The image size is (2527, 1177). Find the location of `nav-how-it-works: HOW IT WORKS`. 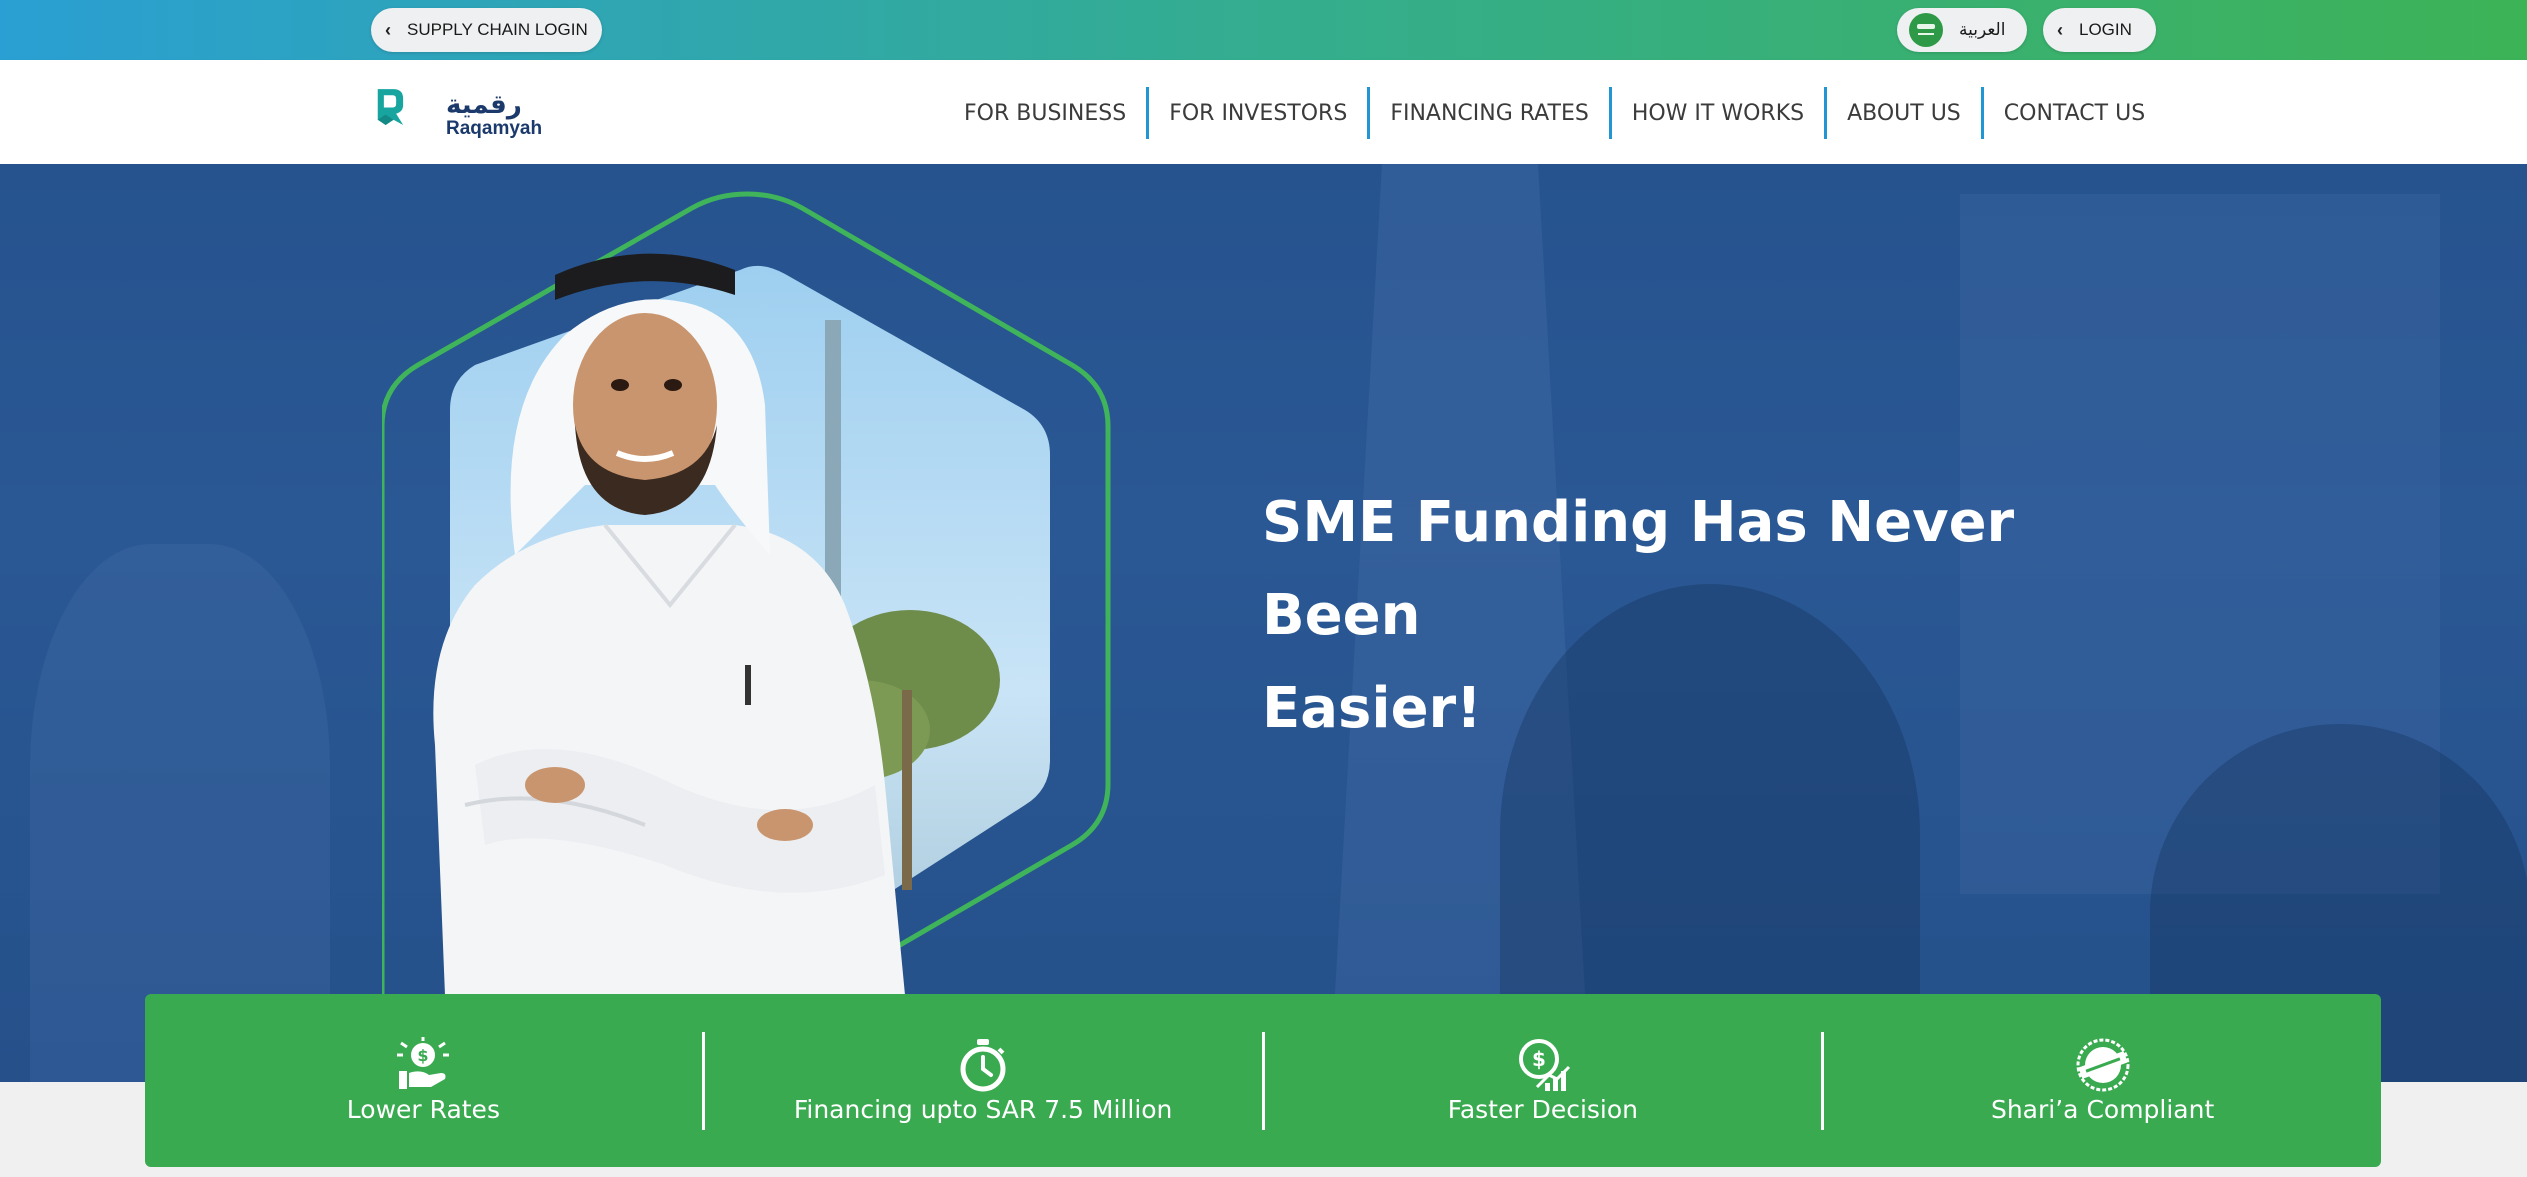

nav-how-it-works: HOW IT WORKS is located at coordinates (1718, 113).